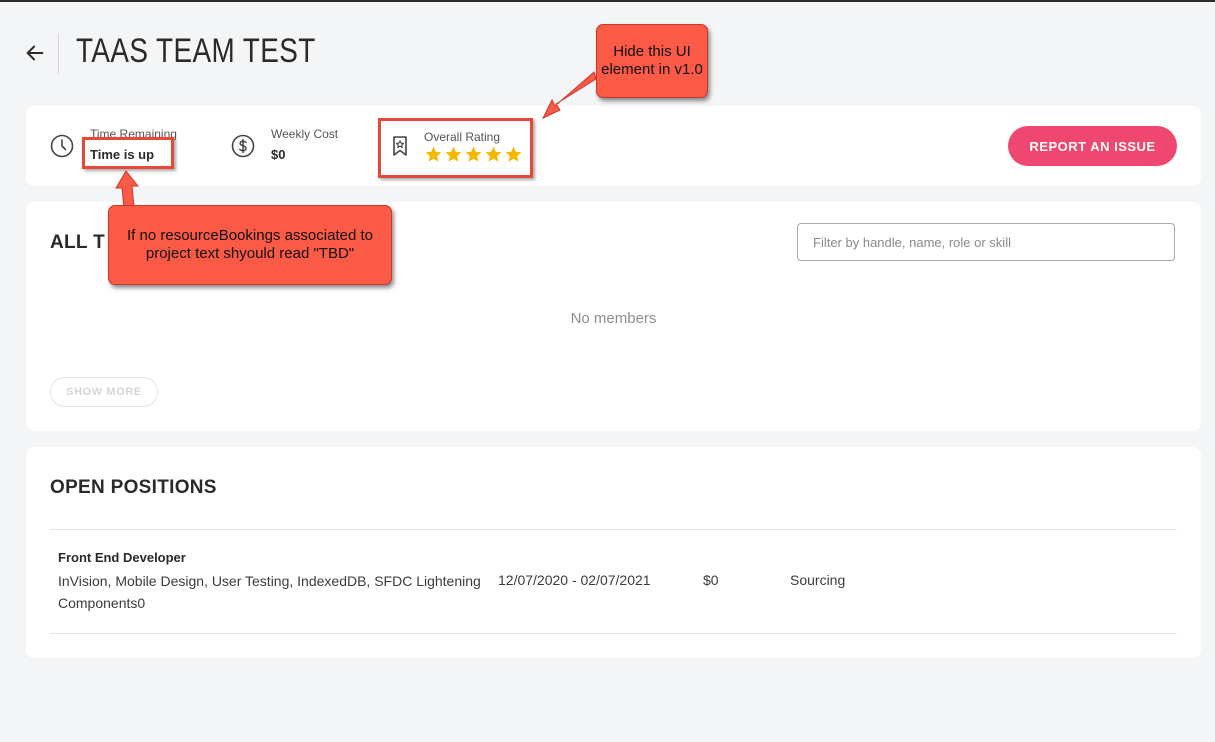 The width and height of the screenshot is (1215, 742). Describe the element at coordinates (652, 61) in the screenshot. I see `annotation-callout-rating: Hide this UI element in v1.0` at that location.